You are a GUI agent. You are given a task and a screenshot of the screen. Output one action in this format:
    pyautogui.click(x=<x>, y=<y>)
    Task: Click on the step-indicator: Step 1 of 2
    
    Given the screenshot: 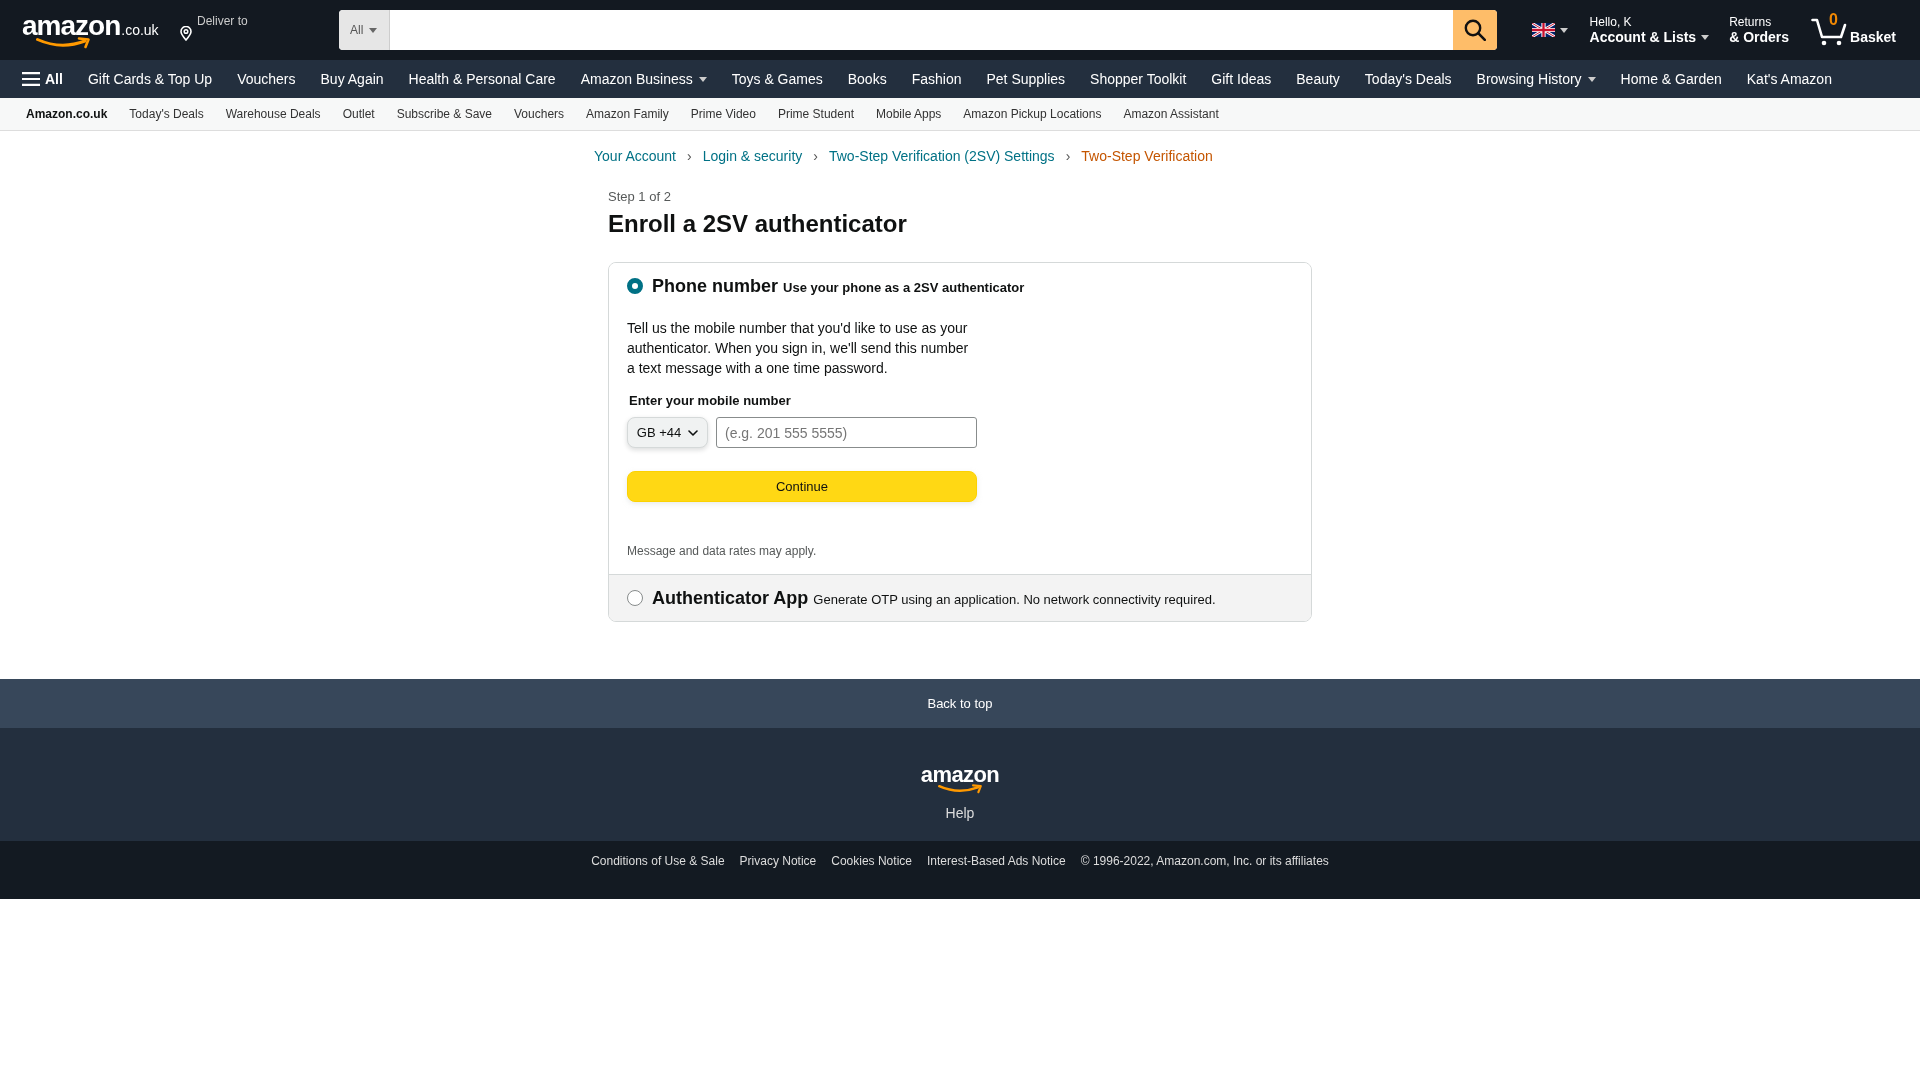 What is the action you would take?
    pyautogui.click(x=640, y=196)
    